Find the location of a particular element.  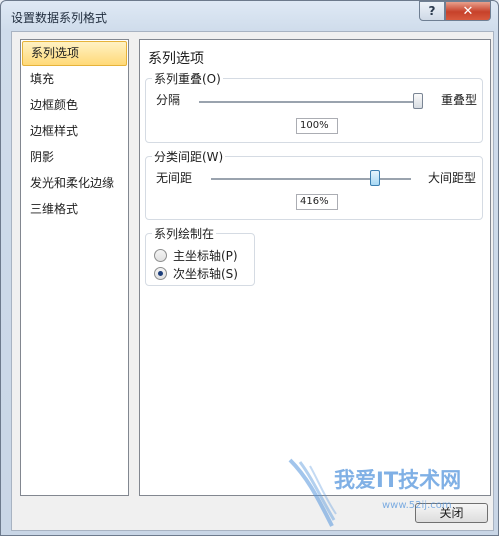

help-icon: ? is located at coordinates (432, 11).